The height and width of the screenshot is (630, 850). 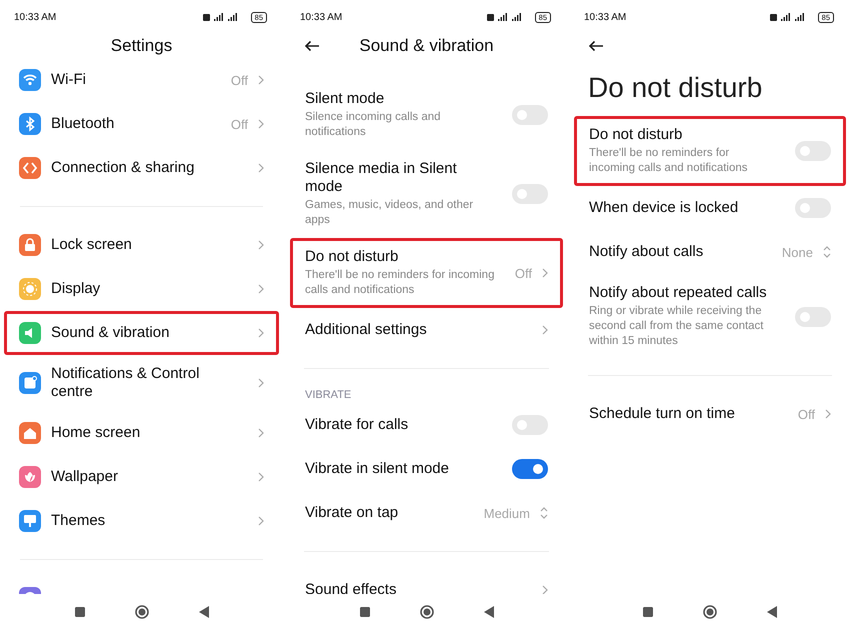 What do you see at coordinates (426, 46) in the screenshot?
I see `screen-title: Sound & vibration` at bounding box center [426, 46].